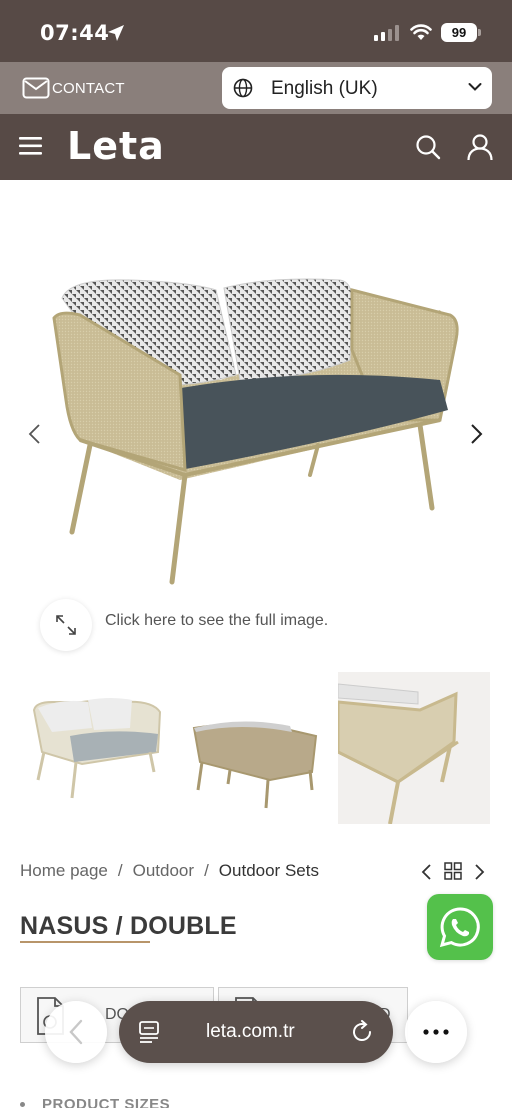  I want to click on wifi-icon, so click(421, 32).